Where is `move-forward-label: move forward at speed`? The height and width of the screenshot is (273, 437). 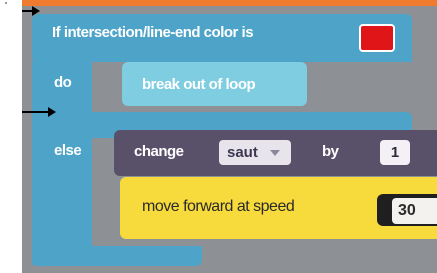
move-forward-label: move forward at speed is located at coordinates (218, 206).